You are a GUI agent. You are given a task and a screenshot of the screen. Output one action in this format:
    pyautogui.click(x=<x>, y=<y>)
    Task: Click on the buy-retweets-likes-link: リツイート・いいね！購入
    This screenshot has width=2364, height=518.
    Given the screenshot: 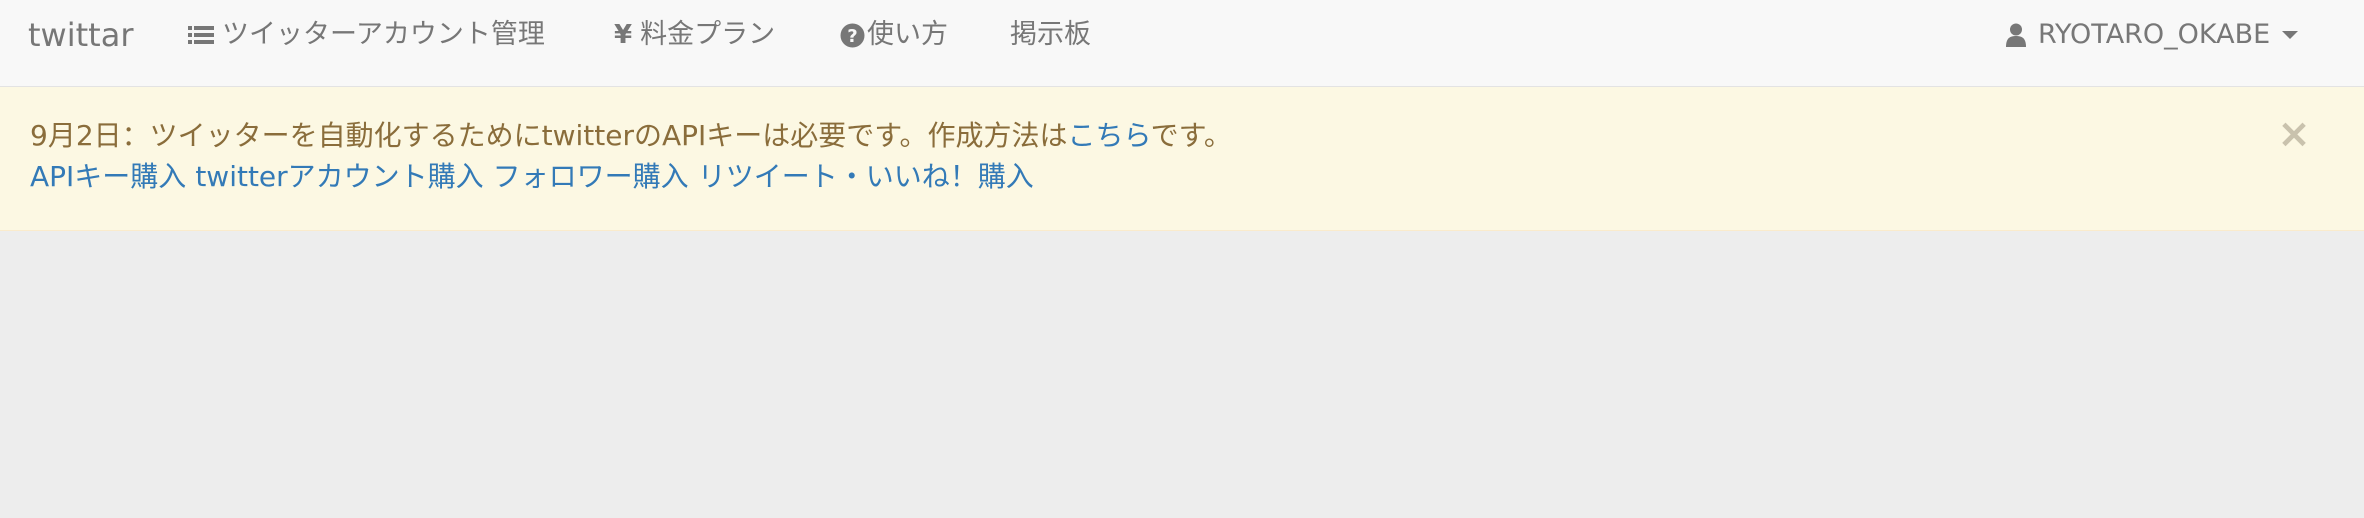 What is the action you would take?
    pyautogui.click(x=866, y=177)
    